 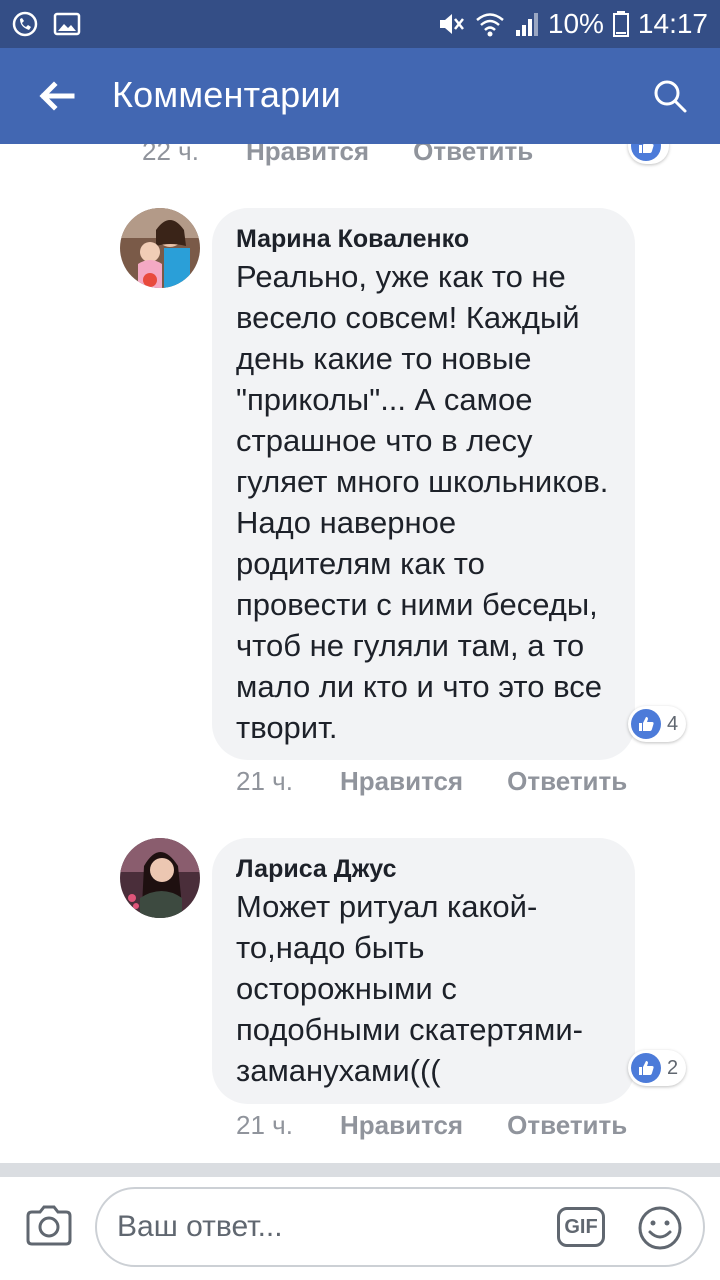 I want to click on status-bar: 10% 14:17, so click(x=360, y=24).